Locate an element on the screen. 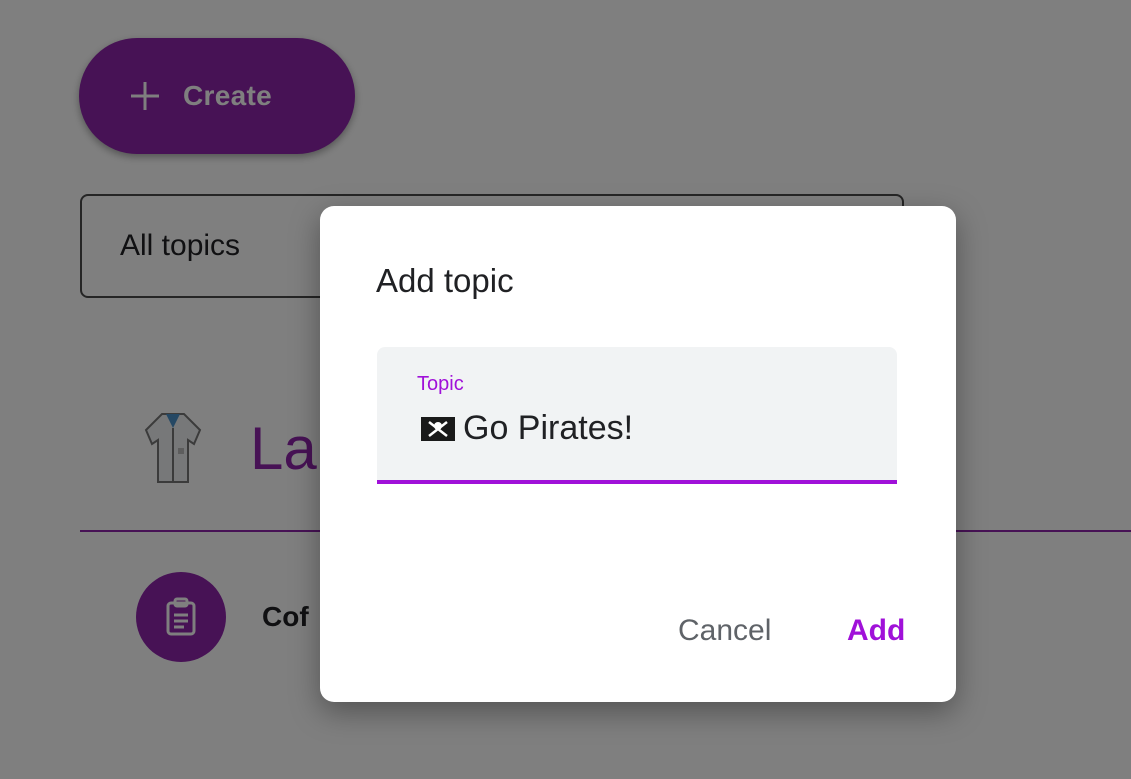 This screenshot has width=1131, height=779. cancel-button: Cancel is located at coordinates (724, 631).